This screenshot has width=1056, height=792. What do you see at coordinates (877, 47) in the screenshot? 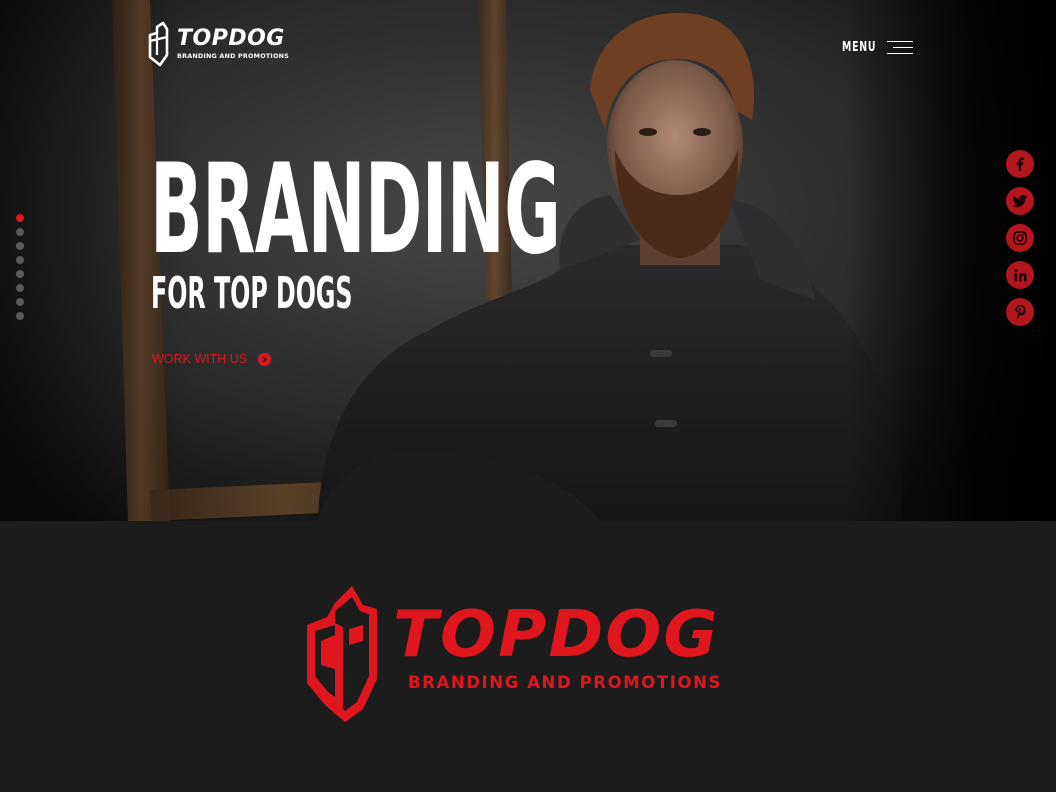
I see `menu-button: MENU` at bounding box center [877, 47].